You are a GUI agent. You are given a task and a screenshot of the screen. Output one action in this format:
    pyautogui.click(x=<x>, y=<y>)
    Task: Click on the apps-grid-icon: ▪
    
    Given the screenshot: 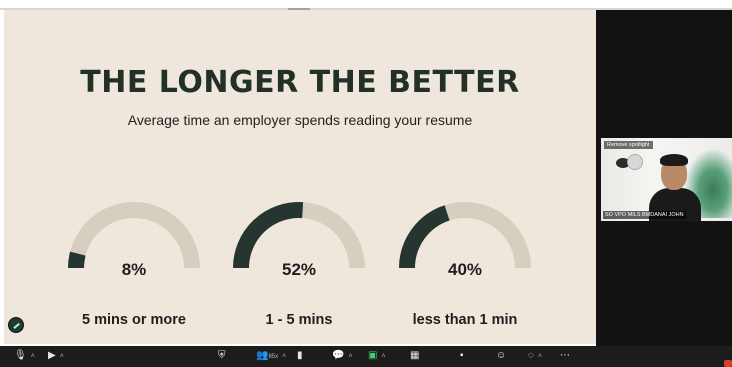 What is the action you would take?
    pyautogui.click(x=462, y=355)
    